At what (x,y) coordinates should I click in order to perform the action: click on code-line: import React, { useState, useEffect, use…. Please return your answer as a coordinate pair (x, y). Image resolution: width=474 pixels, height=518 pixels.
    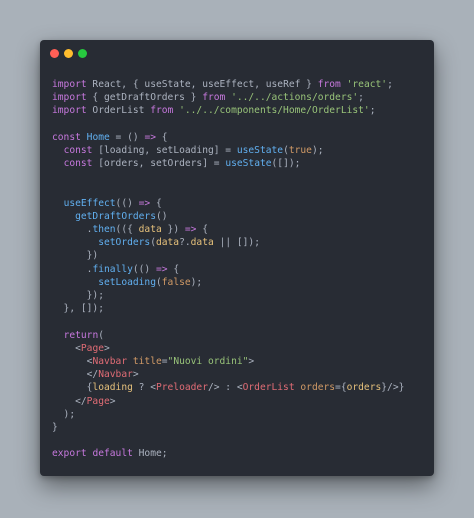
    Looking at the image, I should click on (228, 84).